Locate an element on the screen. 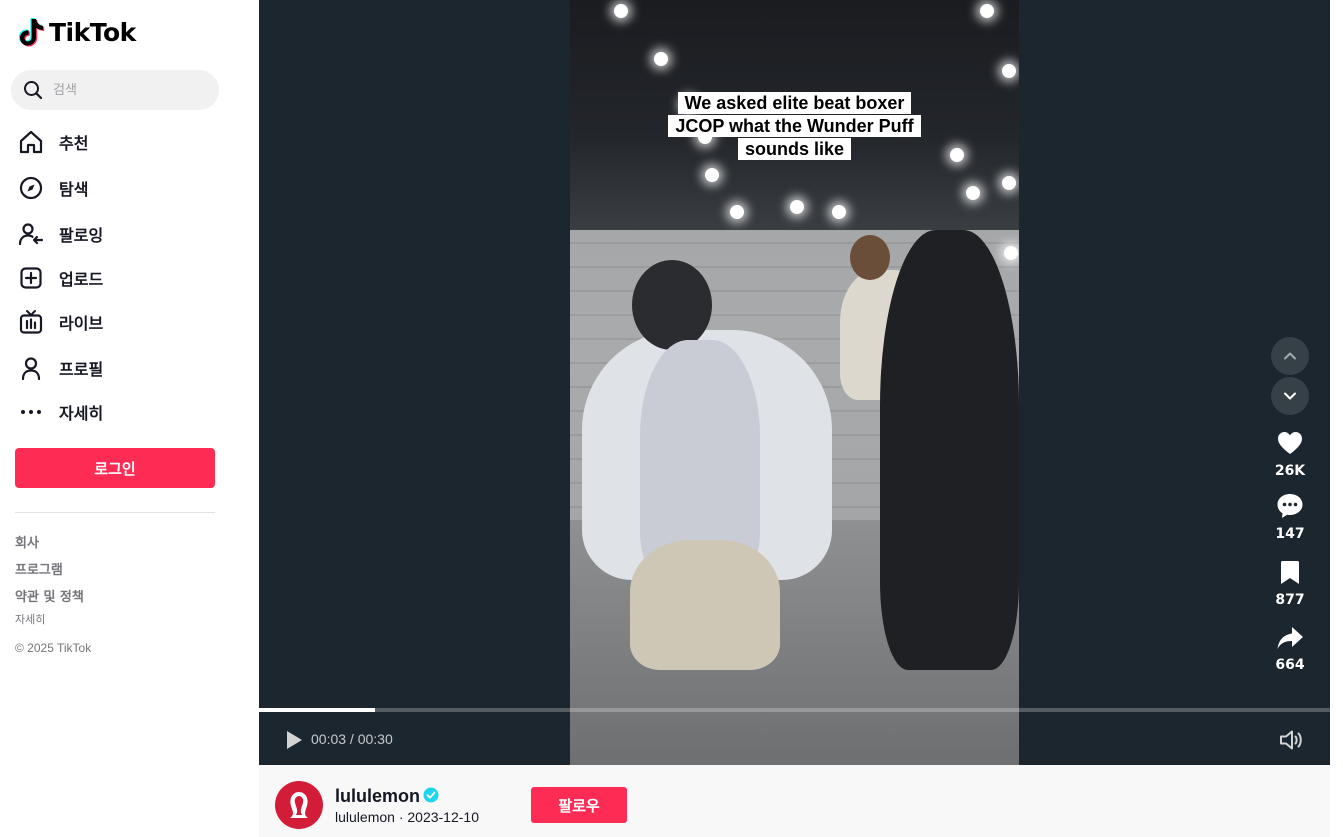  like-count: 26K is located at coordinates (1290, 471).